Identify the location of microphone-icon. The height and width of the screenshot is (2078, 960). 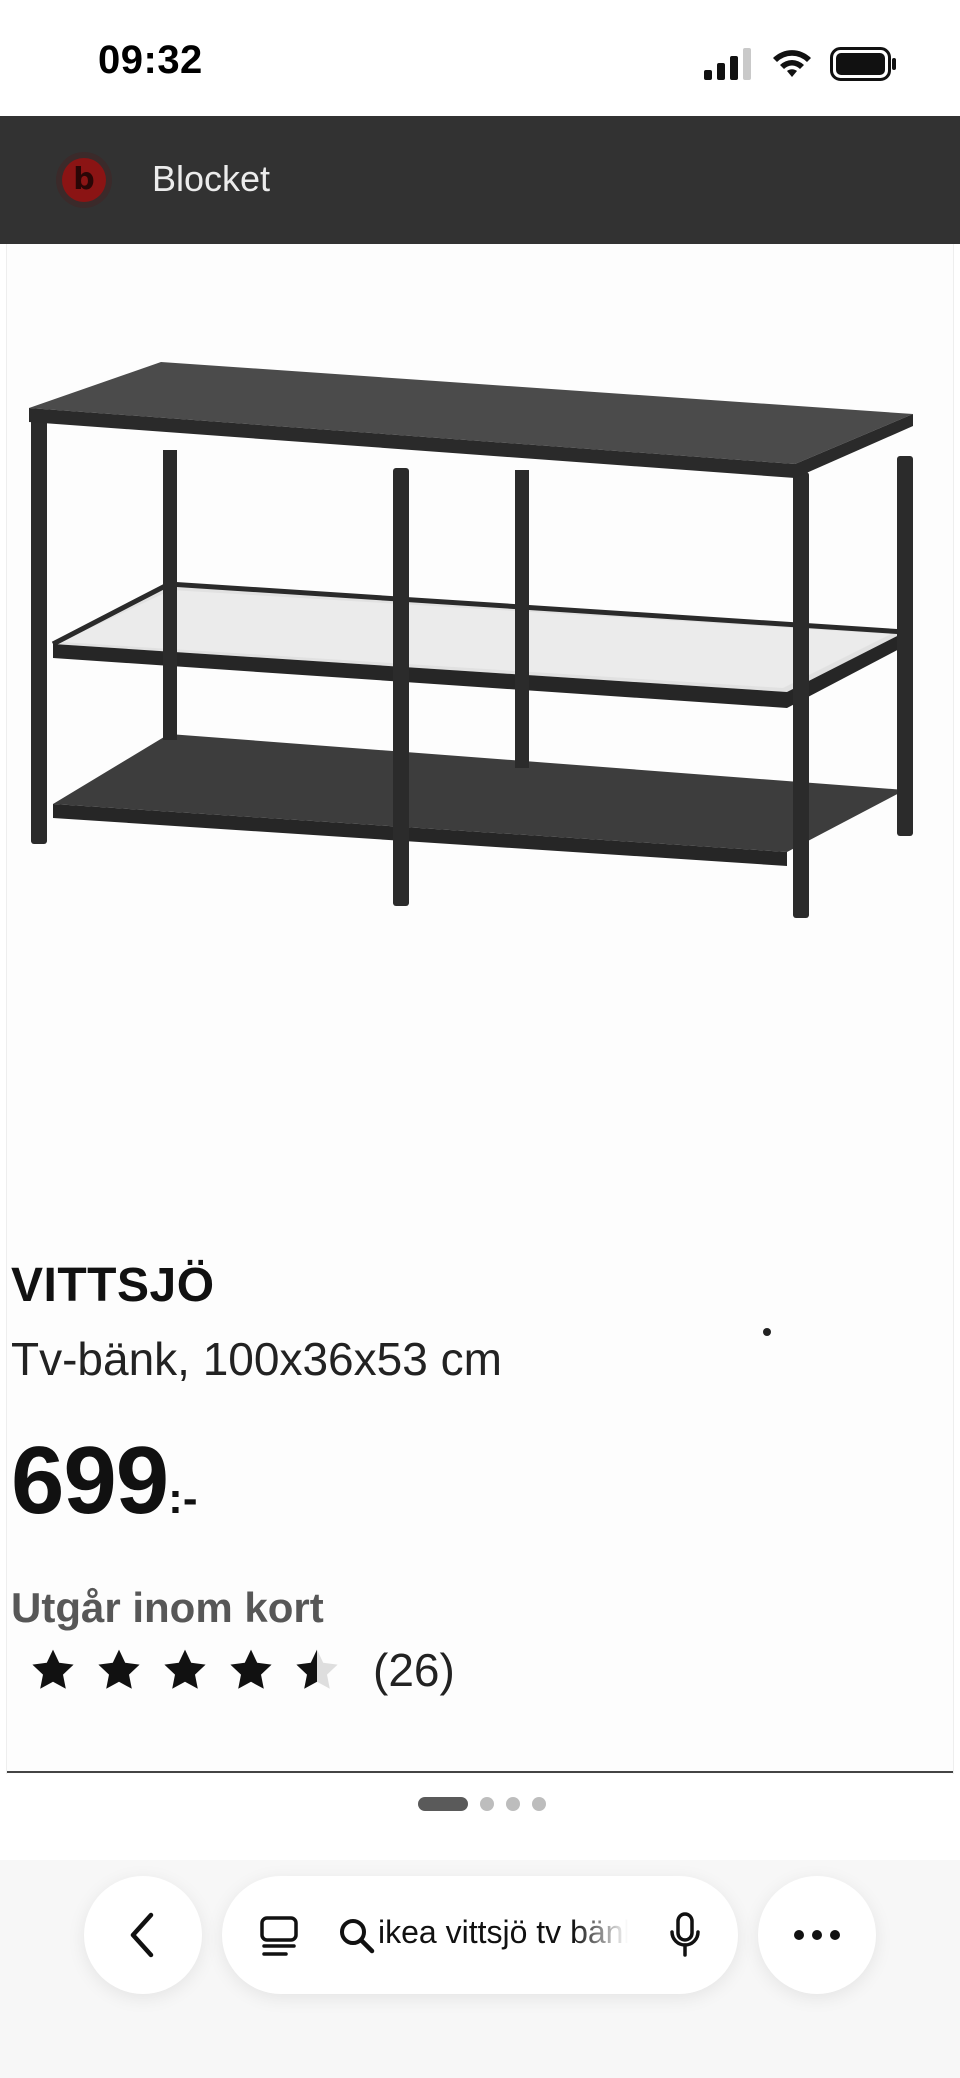
(685, 1935).